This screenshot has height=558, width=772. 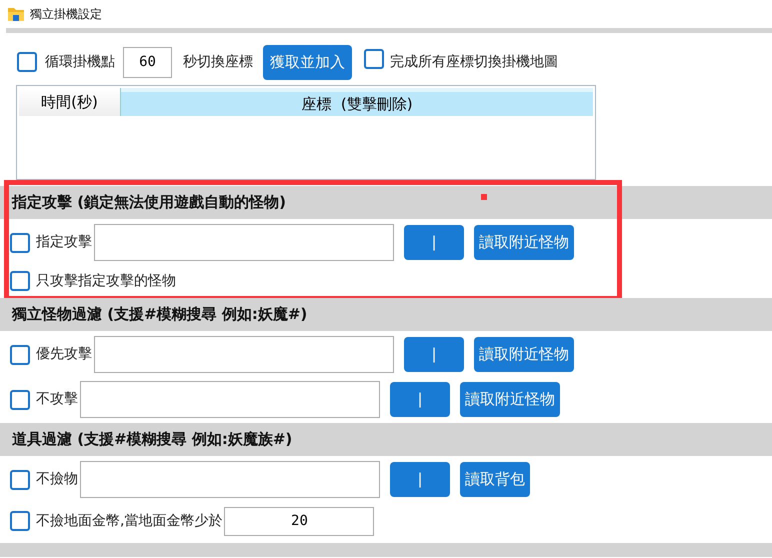 I want to click on option-label: 只攻擊指定攻擊的怪物, so click(x=106, y=281).